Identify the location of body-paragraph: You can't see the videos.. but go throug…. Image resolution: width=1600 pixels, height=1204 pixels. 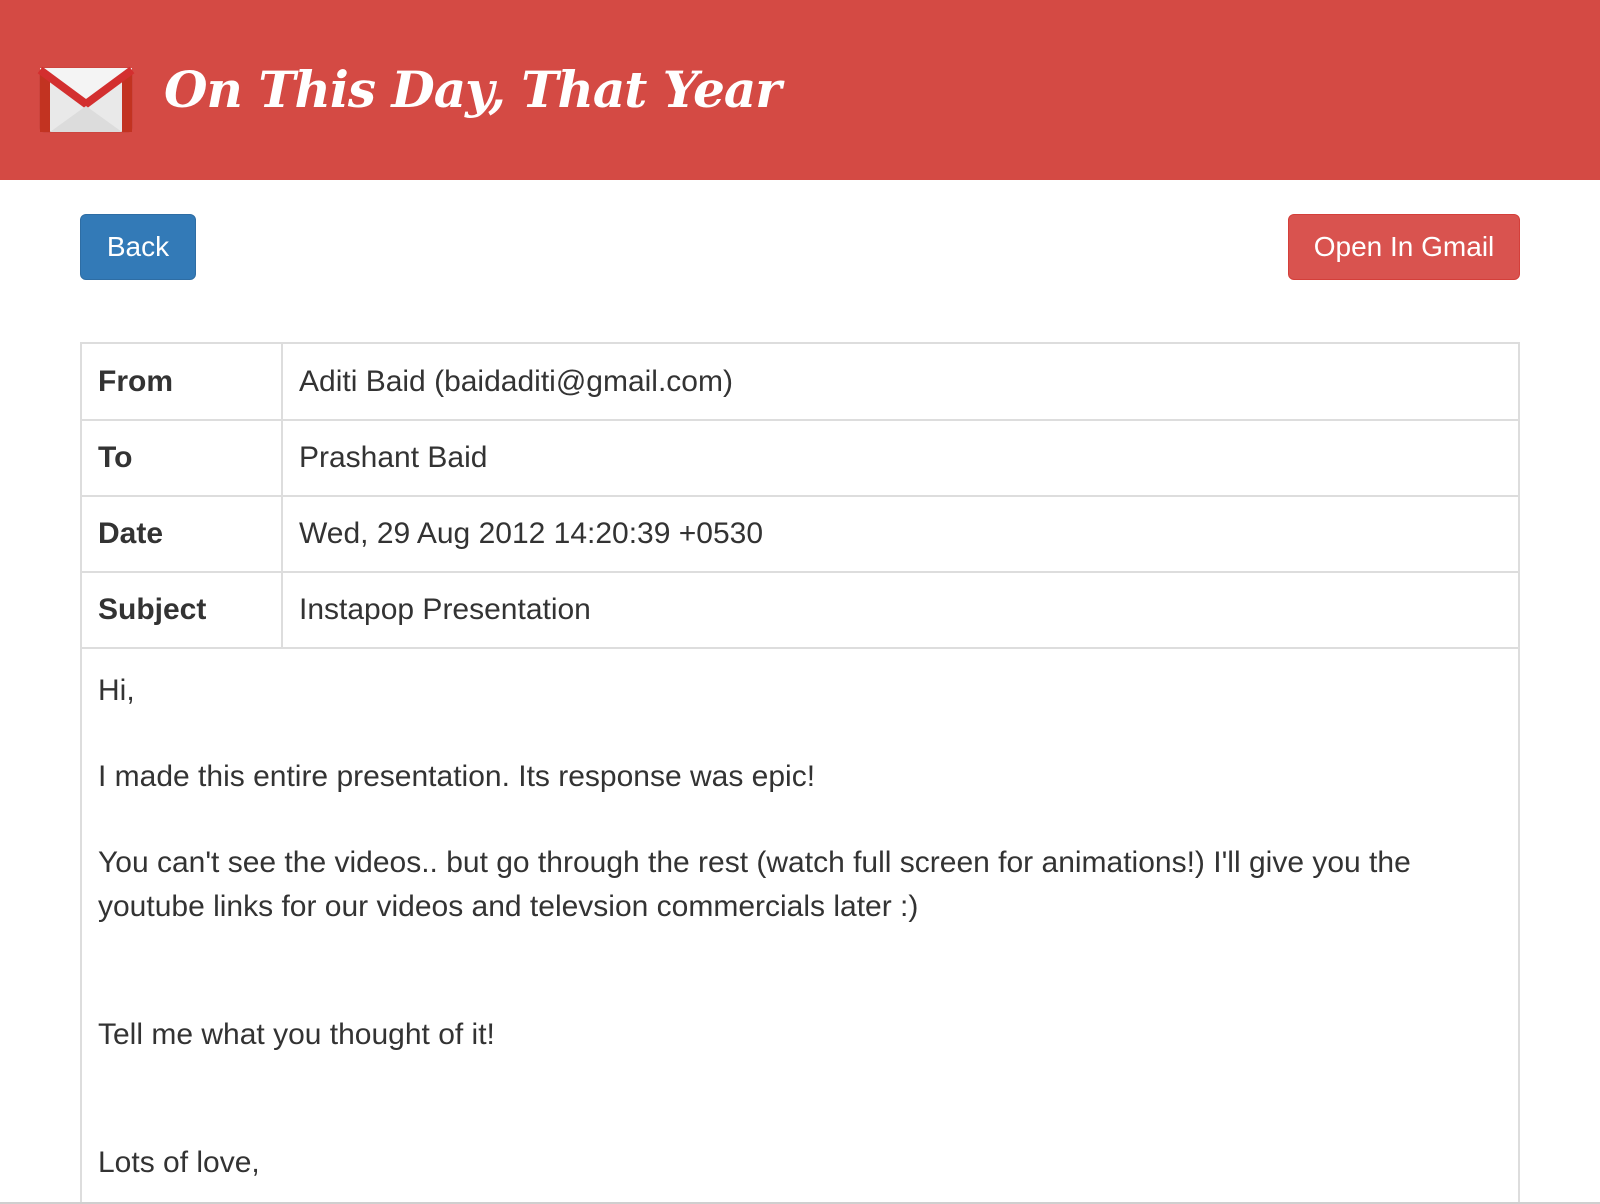
(754, 884).